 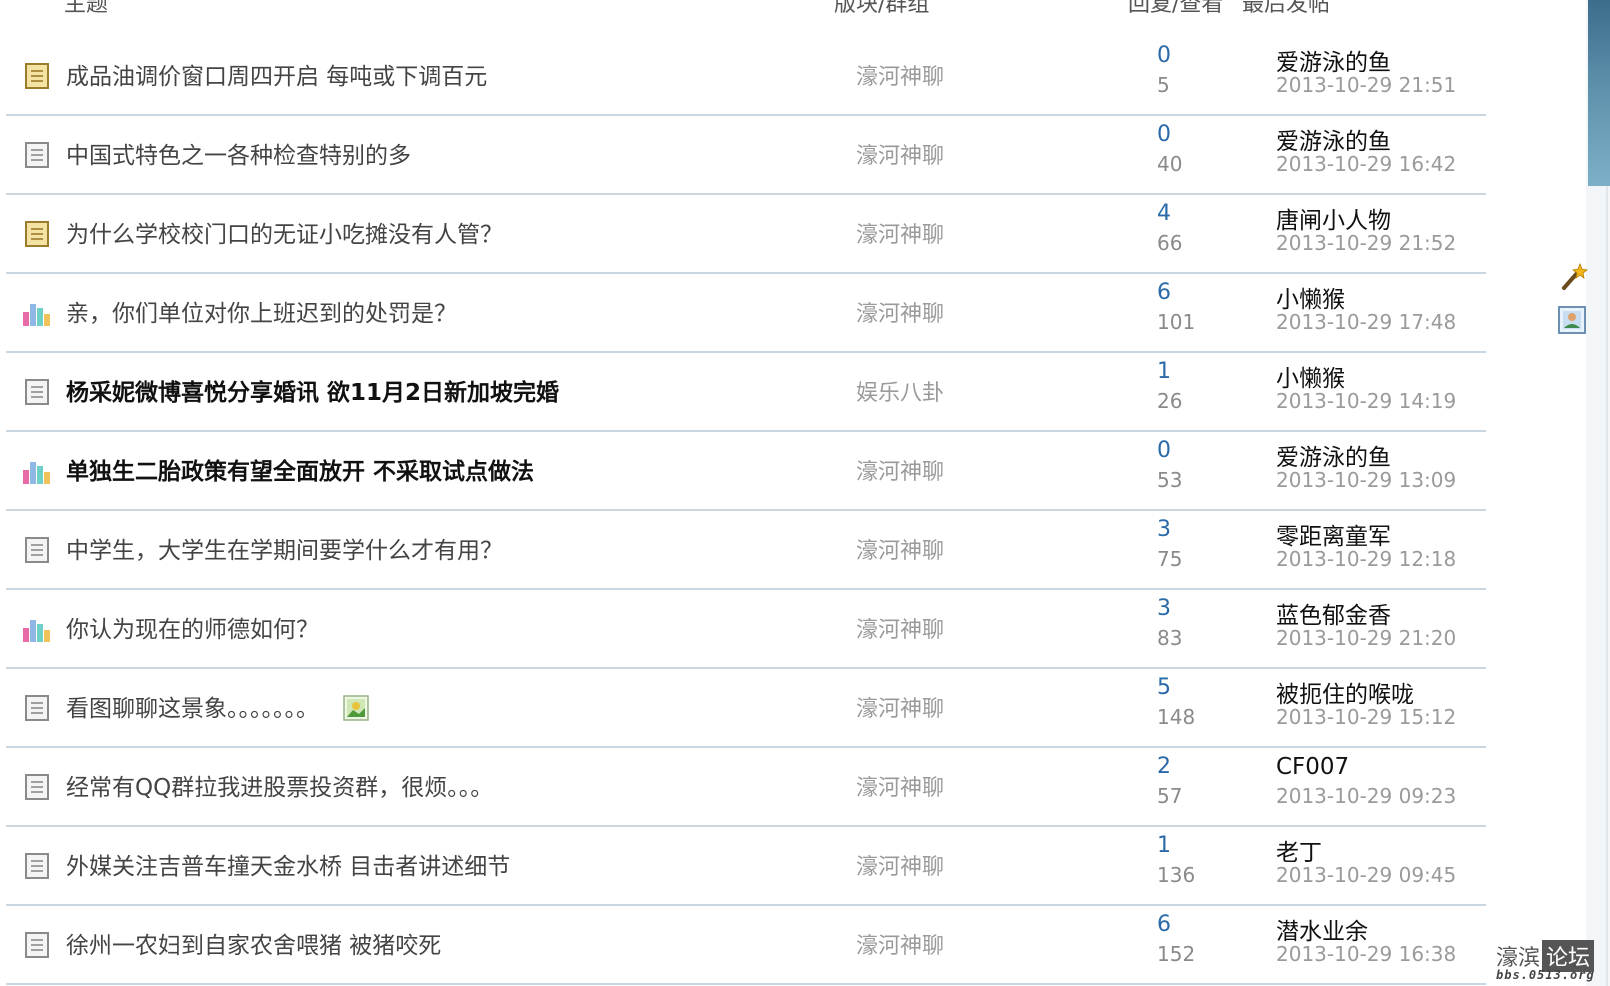 What do you see at coordinates (1312, 767) in the screenshot?
I see `last-poster-link: CF007` at bounding box center [1312, 767].